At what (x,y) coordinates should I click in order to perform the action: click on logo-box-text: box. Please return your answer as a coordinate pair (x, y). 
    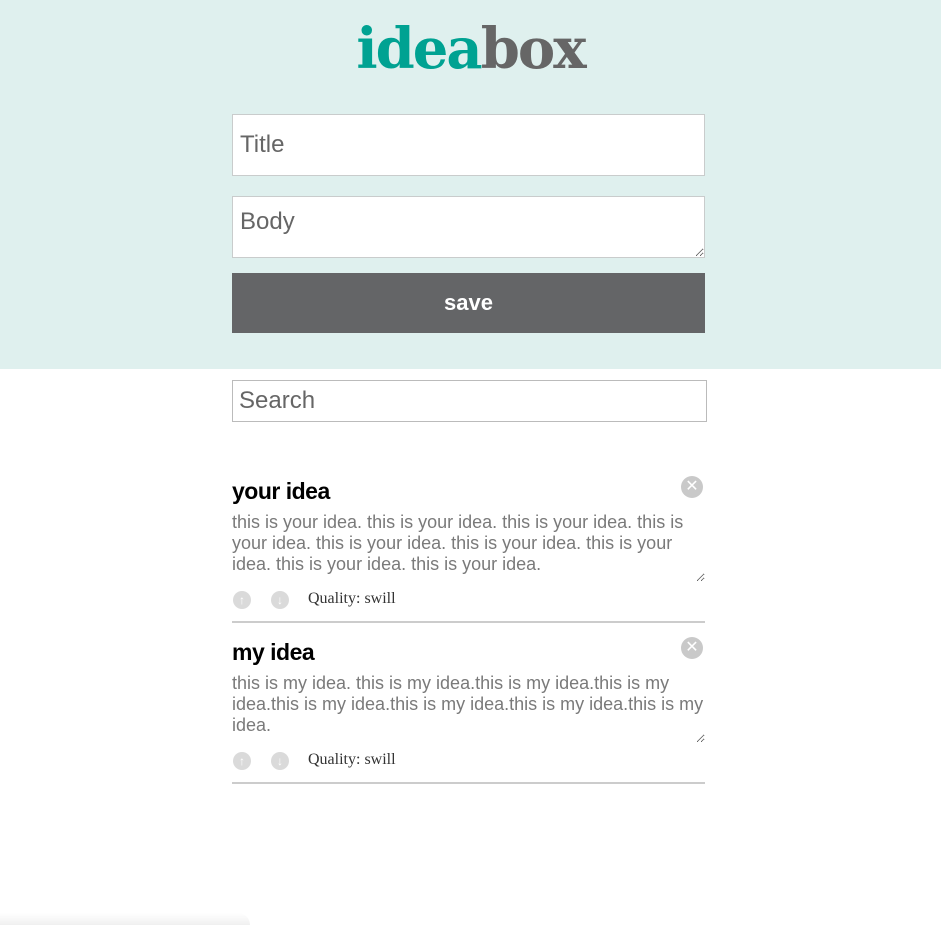
    Looking at the image, I should click on (533, 49).